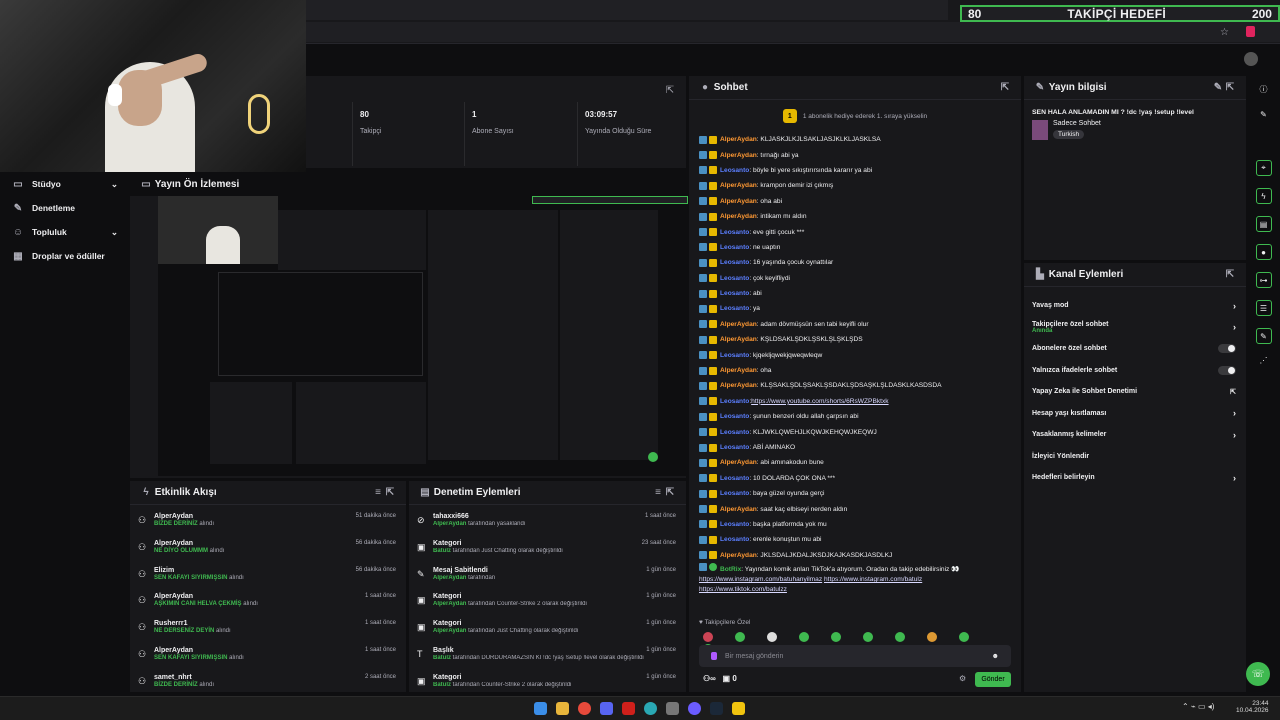 The image size is (1280, 720). I want to click on bookmark-star-icon: ☆, so click(1224, 32).